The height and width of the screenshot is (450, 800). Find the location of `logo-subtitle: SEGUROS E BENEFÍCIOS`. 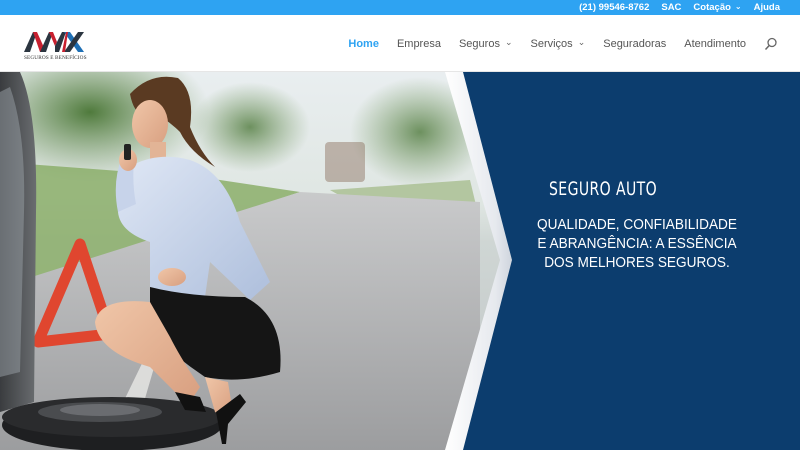

logo-subtitle: SEGUROS E BENEFÍCIOS is located at coordinates (55, 58).